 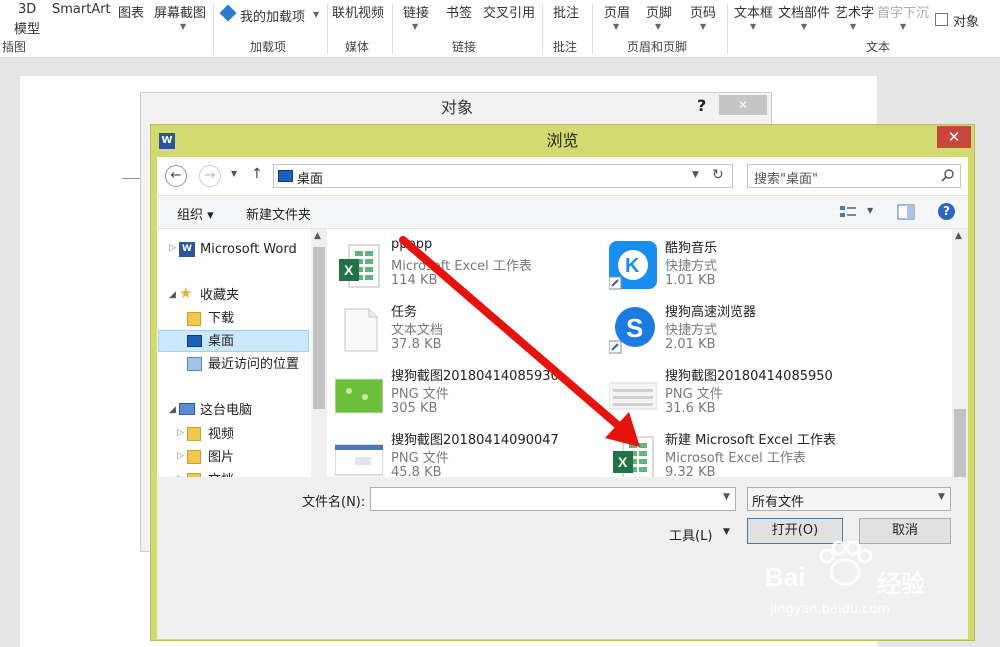 What do you see at coordinates (690, 534) in the screenshot?
I see `tools-button: 工具(L)` at bounding box center [690, 534].